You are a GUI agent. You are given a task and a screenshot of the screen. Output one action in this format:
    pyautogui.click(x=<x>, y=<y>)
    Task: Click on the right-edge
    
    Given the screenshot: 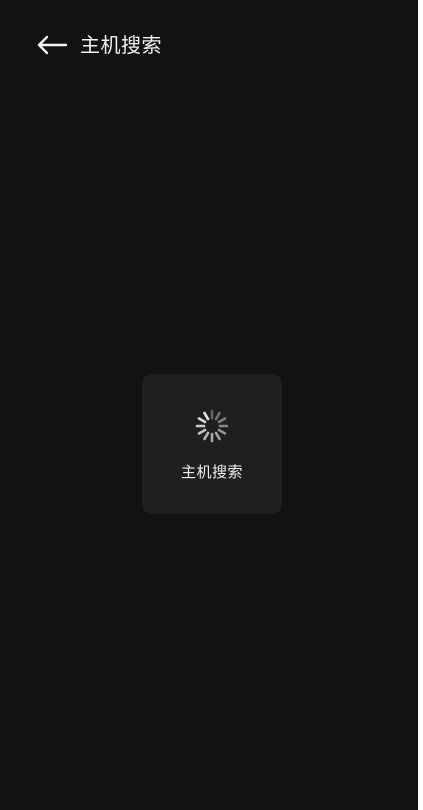 What is the action you would take?
    pyautogui.click(x=420, y=405)
    